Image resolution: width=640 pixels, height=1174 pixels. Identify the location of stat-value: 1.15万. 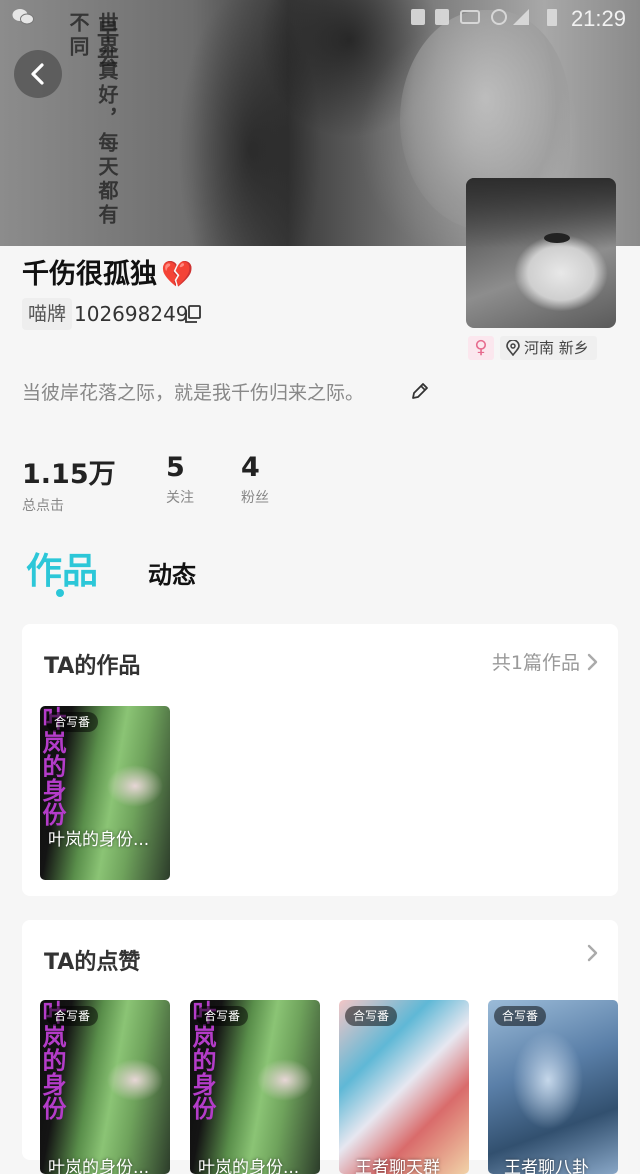
(69, 474).